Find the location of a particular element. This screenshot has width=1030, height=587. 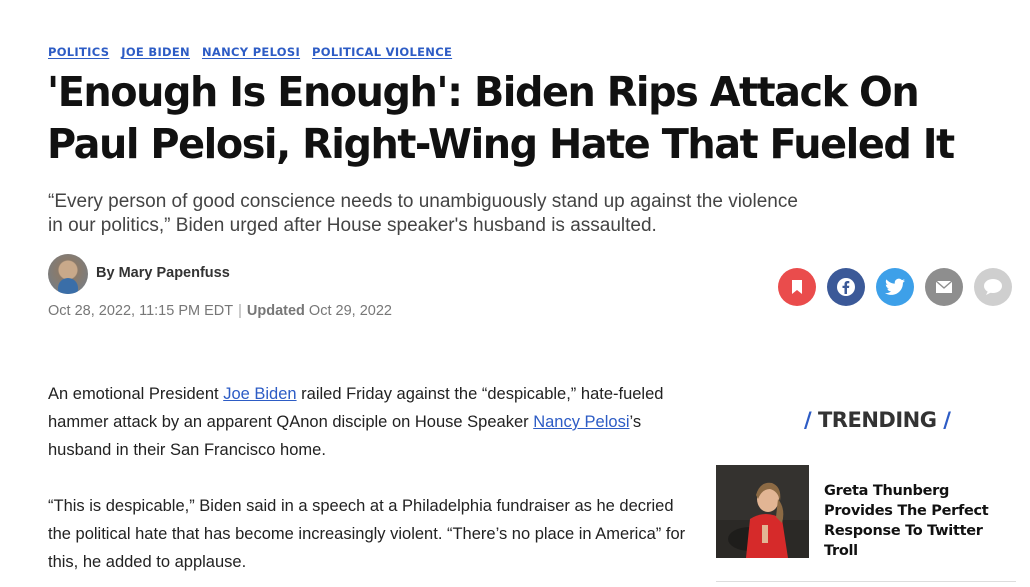

tag-politics: POLITICS is located at coordinates (78, 52).